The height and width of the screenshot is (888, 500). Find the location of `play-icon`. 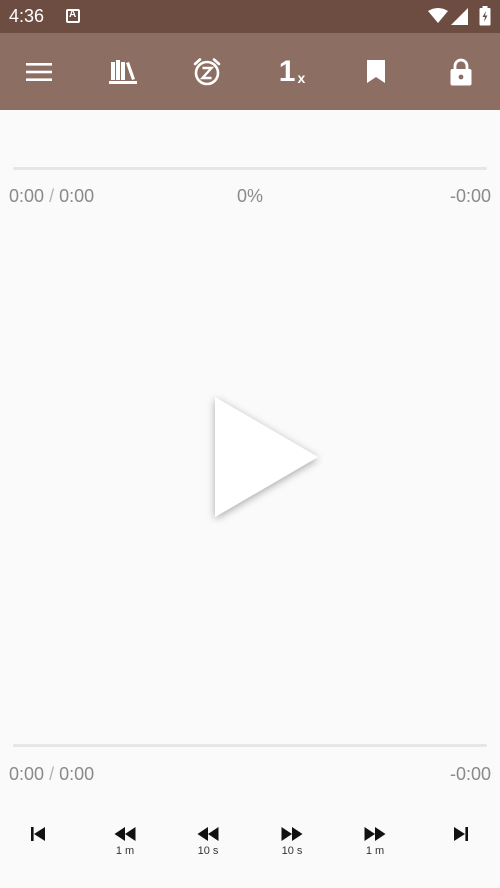

play-icon is located at coordinates (266, 457).